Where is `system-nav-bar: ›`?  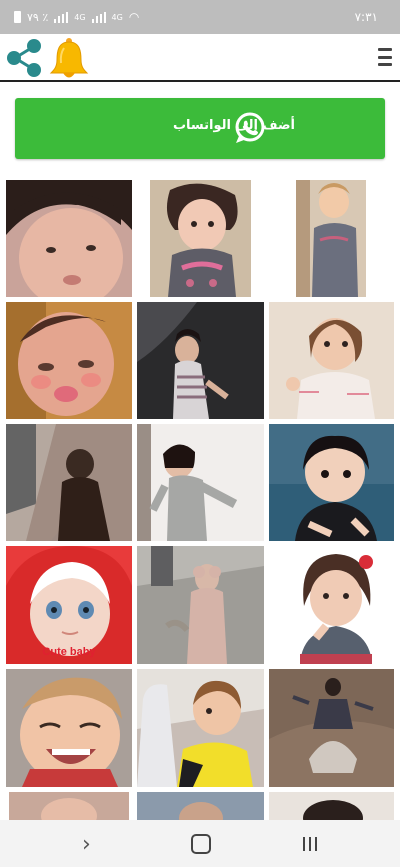
system-nav-bar: › is located at coordinates (200, 843).